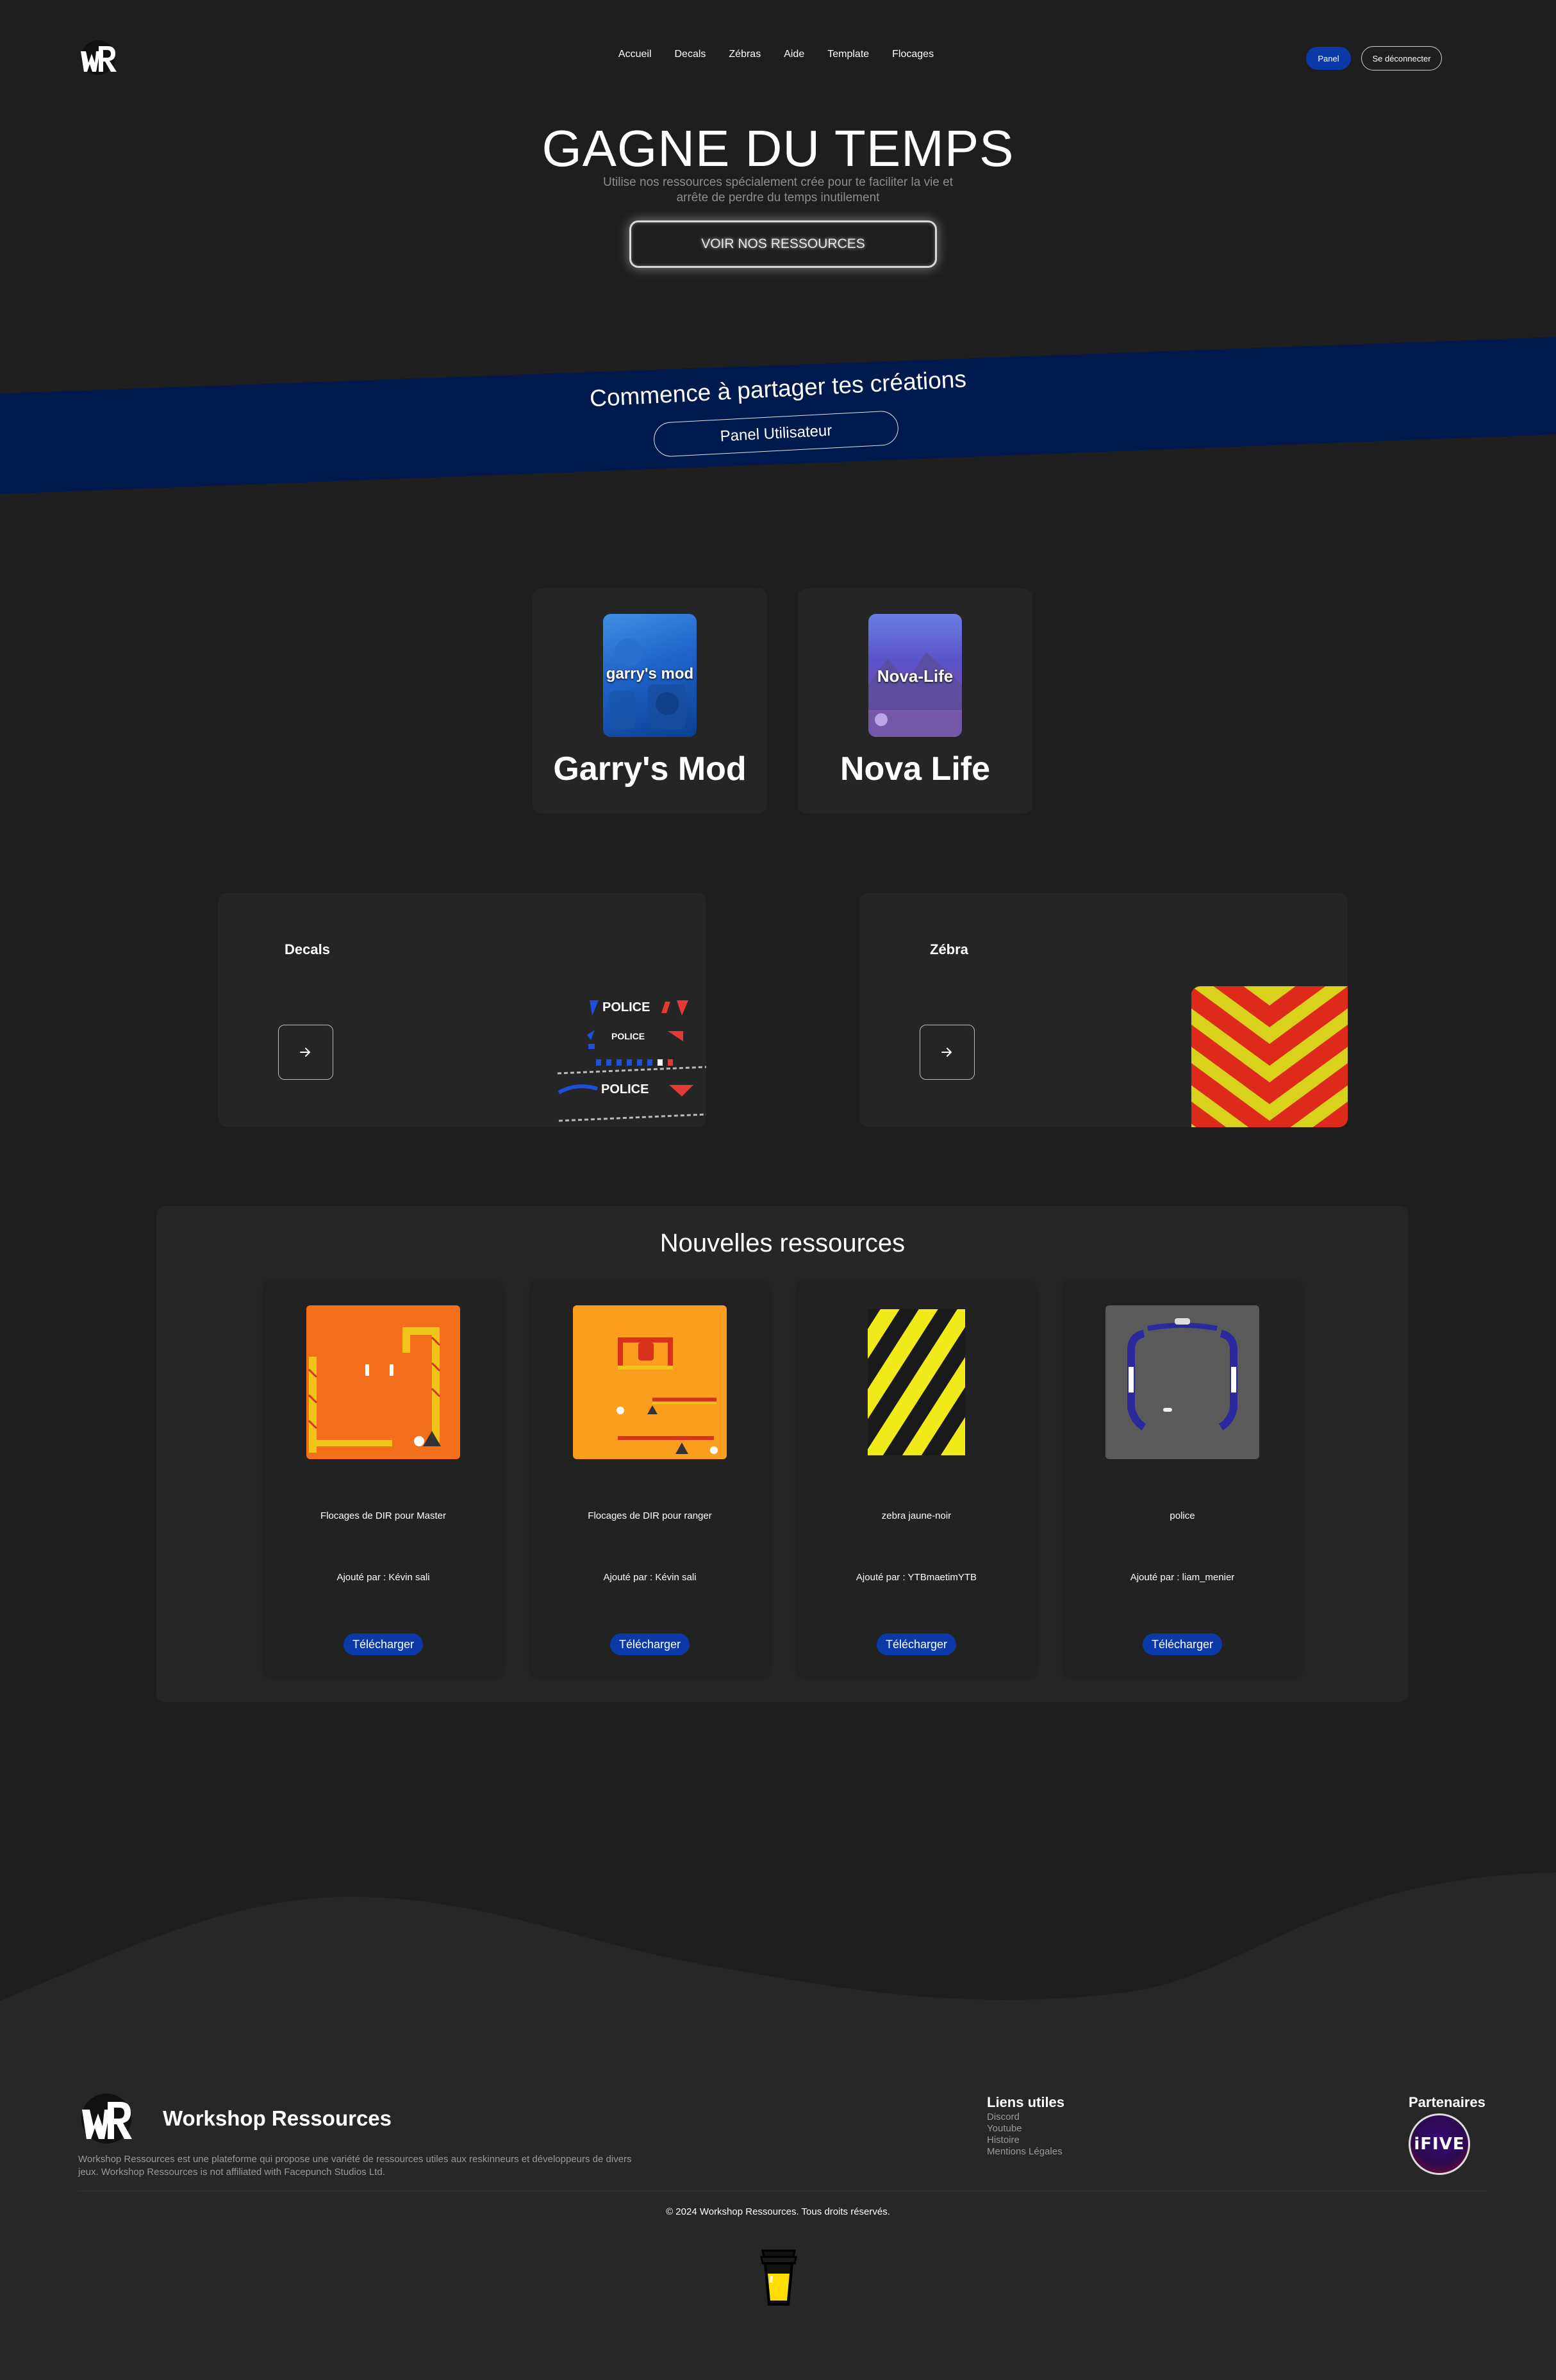 The width and height of the screenshot is (1556, 2380). I want to click on partner-logo-text: iFIVE, so click(1440, 2144).